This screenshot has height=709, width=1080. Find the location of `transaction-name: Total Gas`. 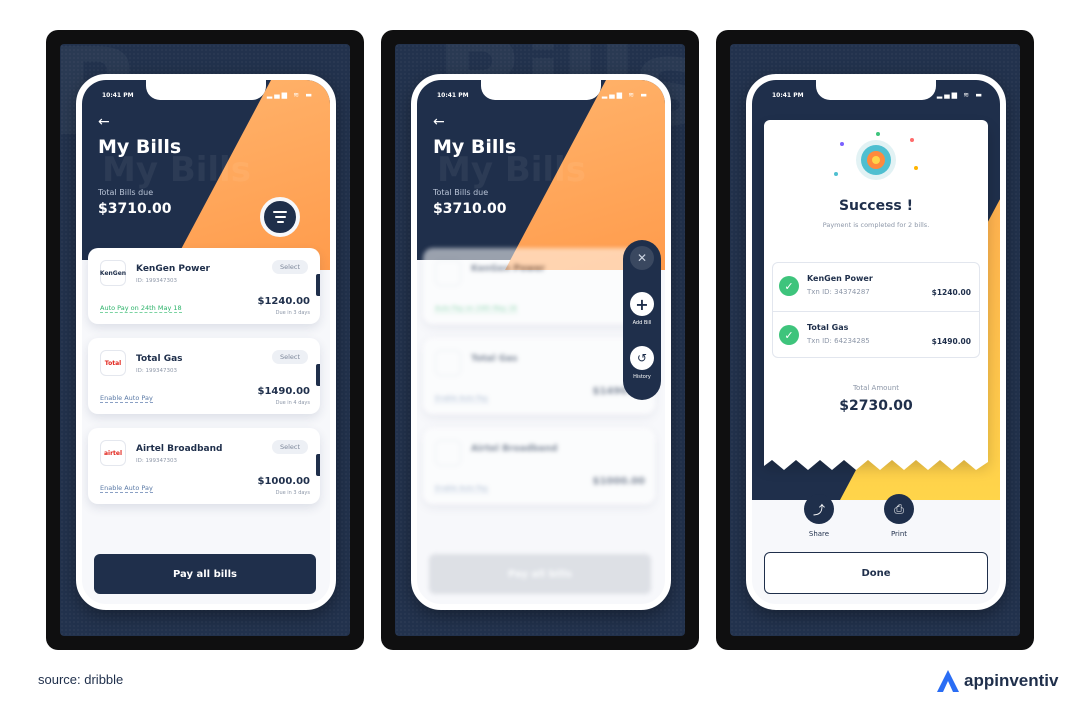

transaction-name: Total Gas is located at coordinates (828, 327).